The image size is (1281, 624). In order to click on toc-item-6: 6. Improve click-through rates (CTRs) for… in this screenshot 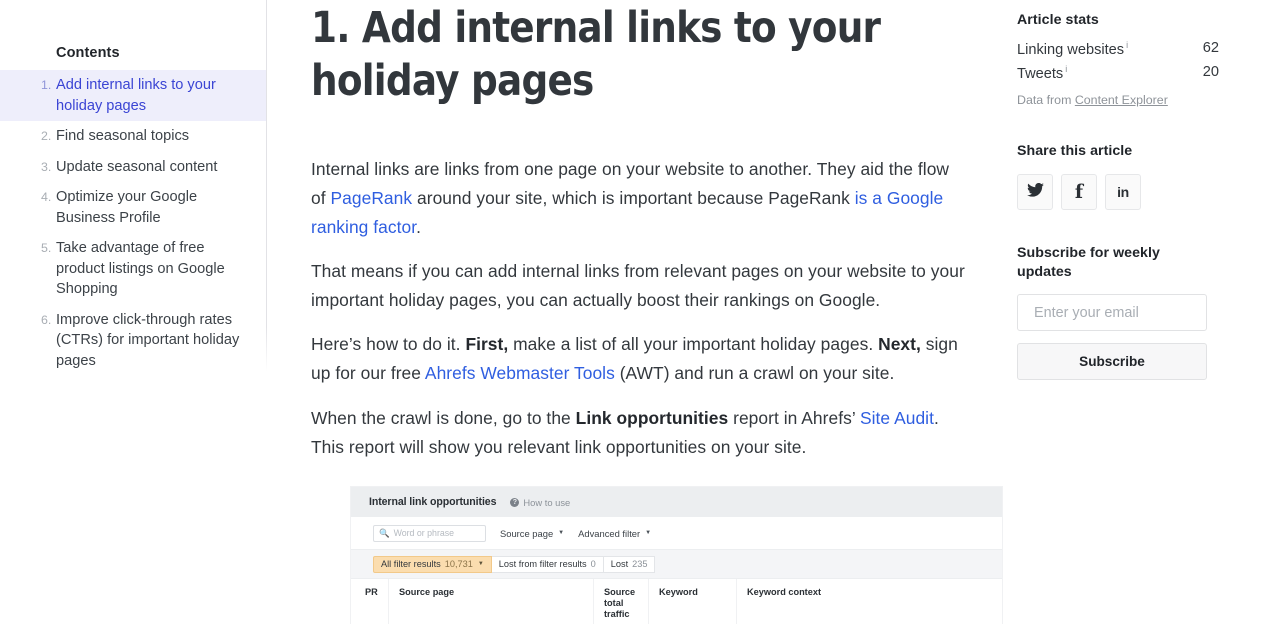, I will do `click(133, 341)`.